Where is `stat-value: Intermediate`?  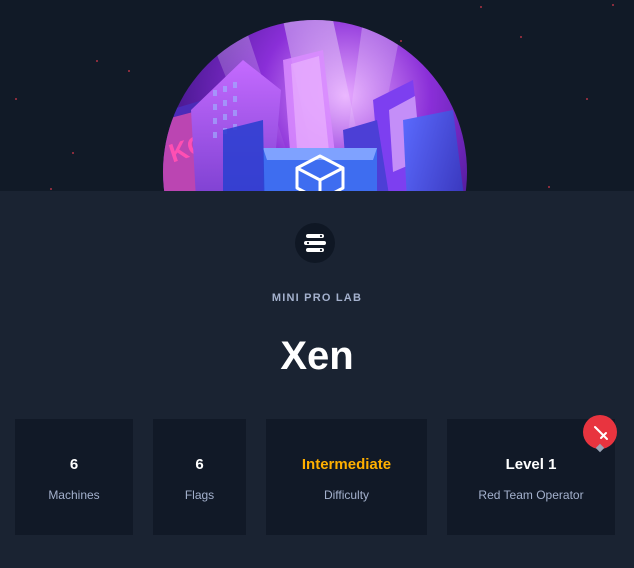 stat-value: Intermediate is located at coordinates (346, 464).